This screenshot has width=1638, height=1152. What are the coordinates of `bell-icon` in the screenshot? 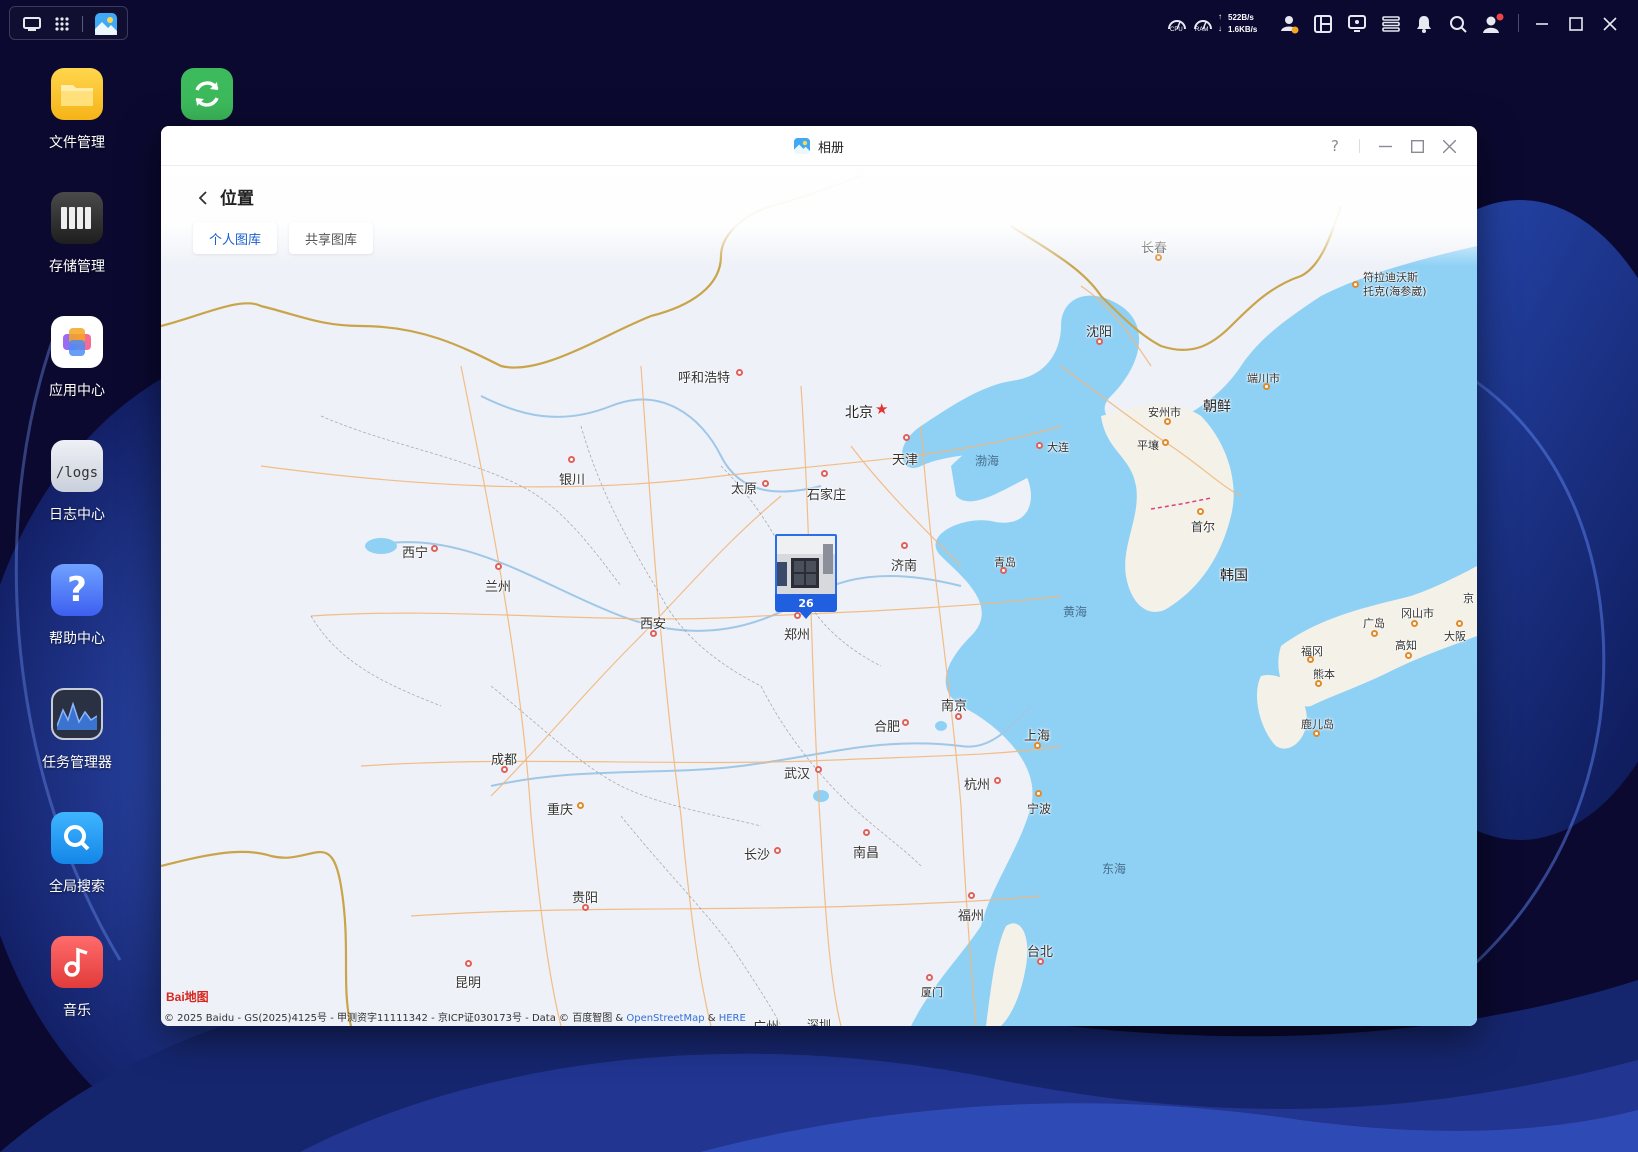 It's located at (1424, 24).